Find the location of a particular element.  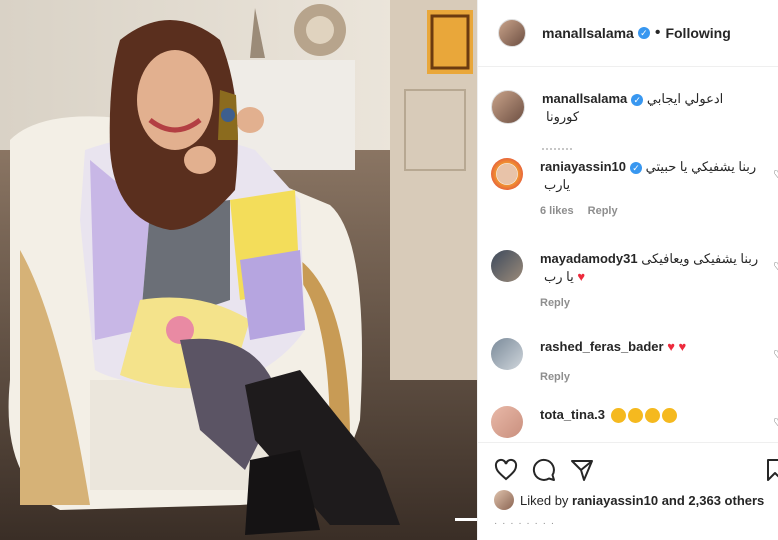

likes-summary: Liked by raniayassin10 and 2,363 others is located at coordinates (629, 500).